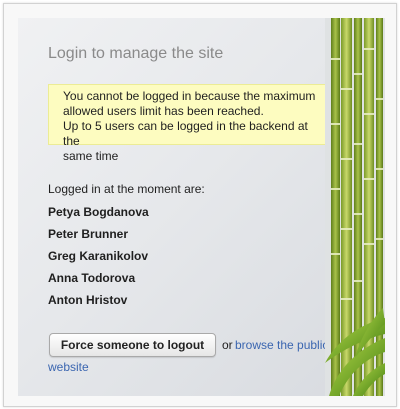 This screenshot has width=400, height=409. Describe the element at coordinates (126, 189) in the screenshot. I see `logged-in-label: Logged in at the moment are:` at that location.